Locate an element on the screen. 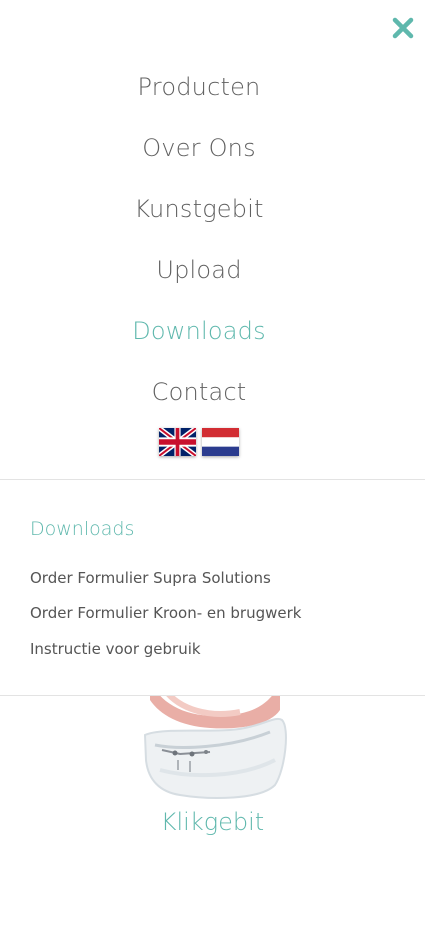 This screenshot has width=425, height=941. uk-flag-icon is located at coordinates (177, 442).